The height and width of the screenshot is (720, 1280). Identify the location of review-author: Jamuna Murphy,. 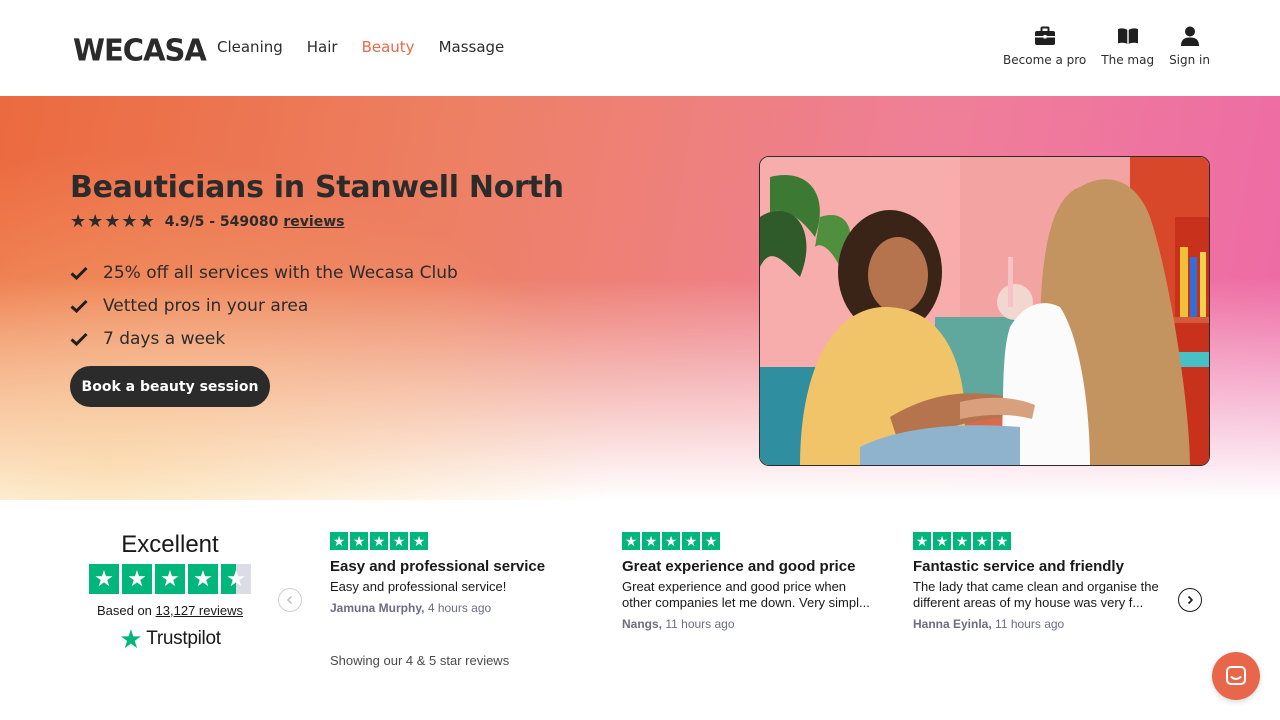
(377, 608).